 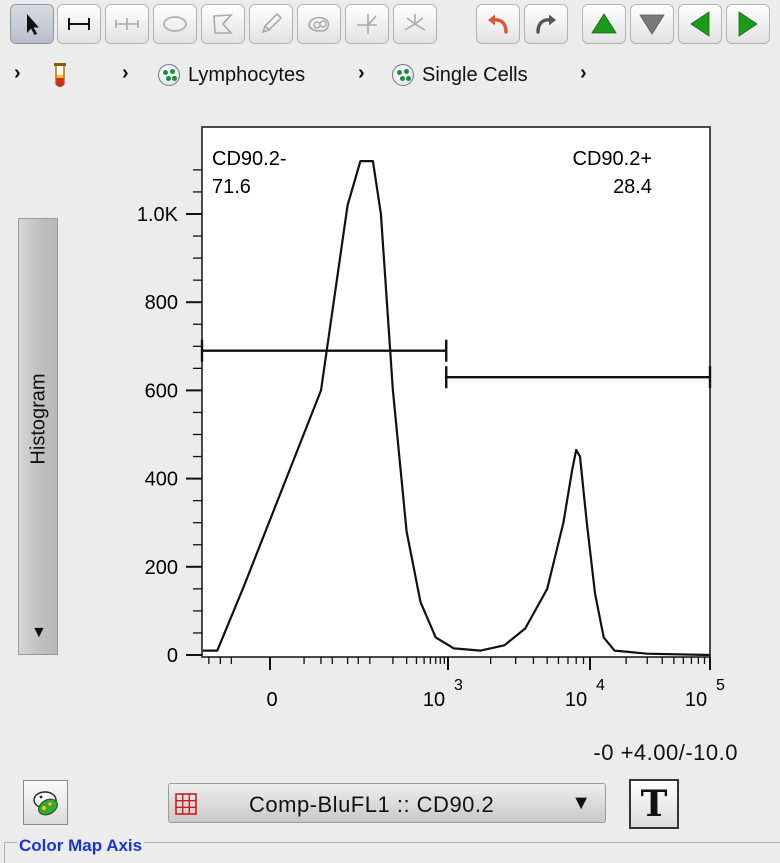 What do you see at coordinates (161, 391) in the screenshot?
I see `y-tick-label: 600` at bounding box center [161, 391].